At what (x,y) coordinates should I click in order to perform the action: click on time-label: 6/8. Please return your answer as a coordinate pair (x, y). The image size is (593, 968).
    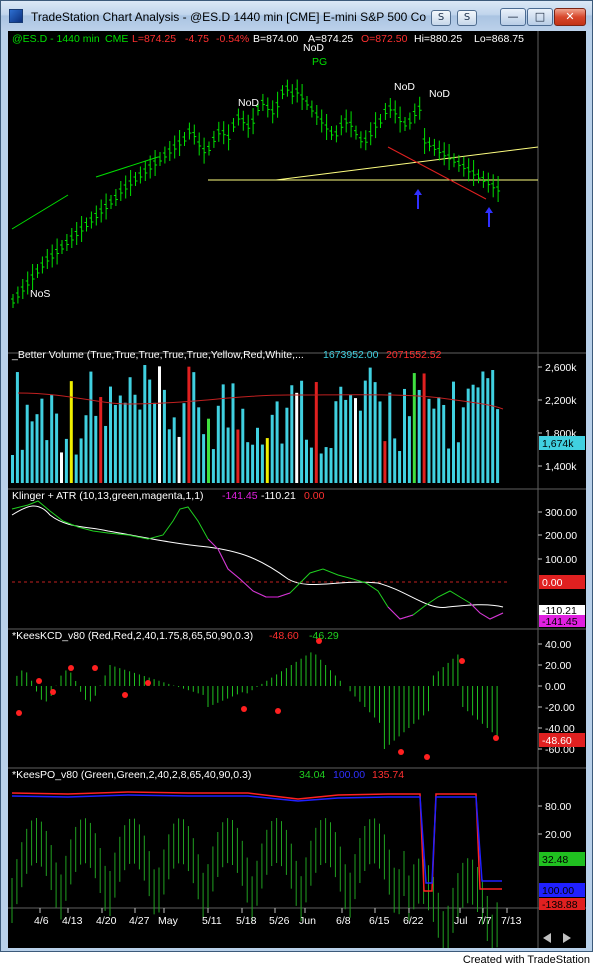
    Looking at the image, I should click on (343, 921).